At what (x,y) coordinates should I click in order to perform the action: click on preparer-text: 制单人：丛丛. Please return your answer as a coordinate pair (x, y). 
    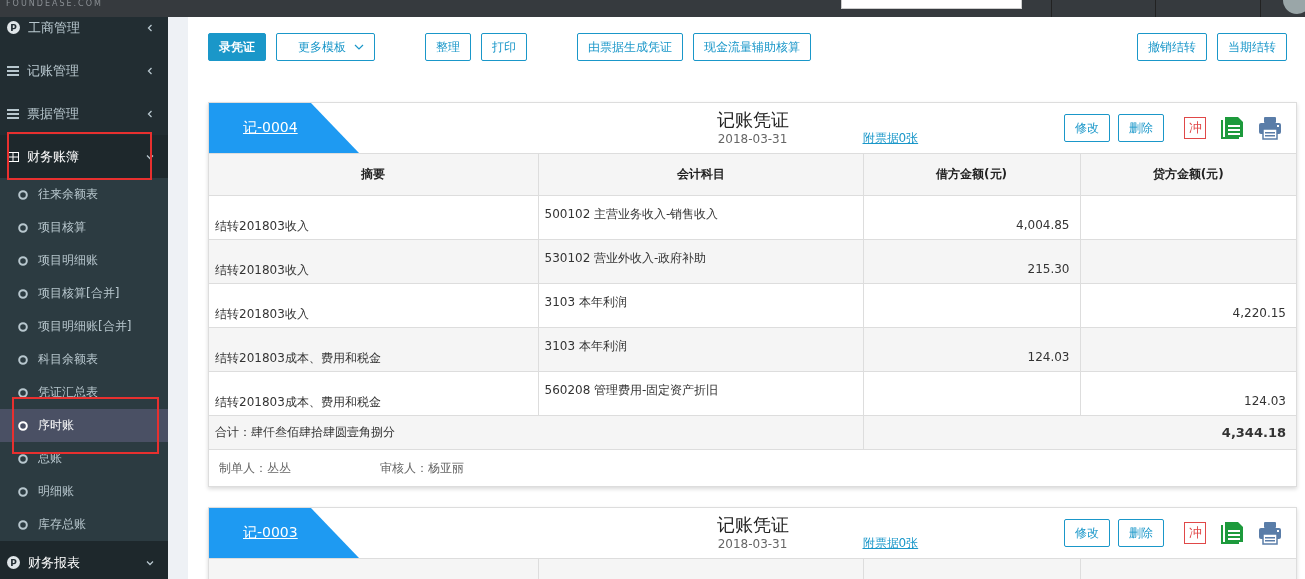
    Looking at the image, I should click on (255, 468).